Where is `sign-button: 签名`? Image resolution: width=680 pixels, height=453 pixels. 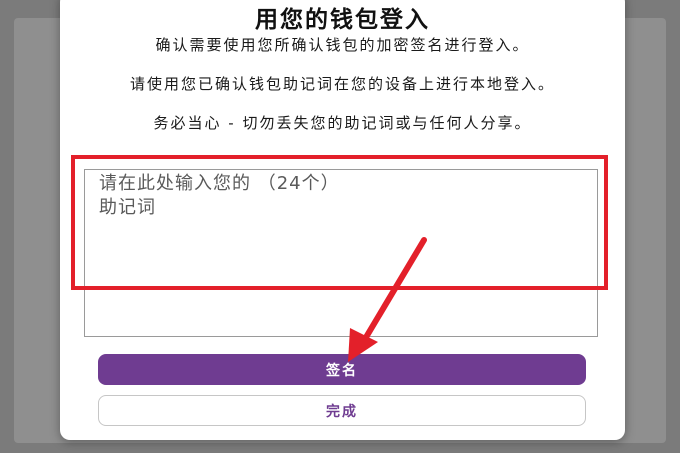
sign-button: 签名 is located at coordinates (342, 369).